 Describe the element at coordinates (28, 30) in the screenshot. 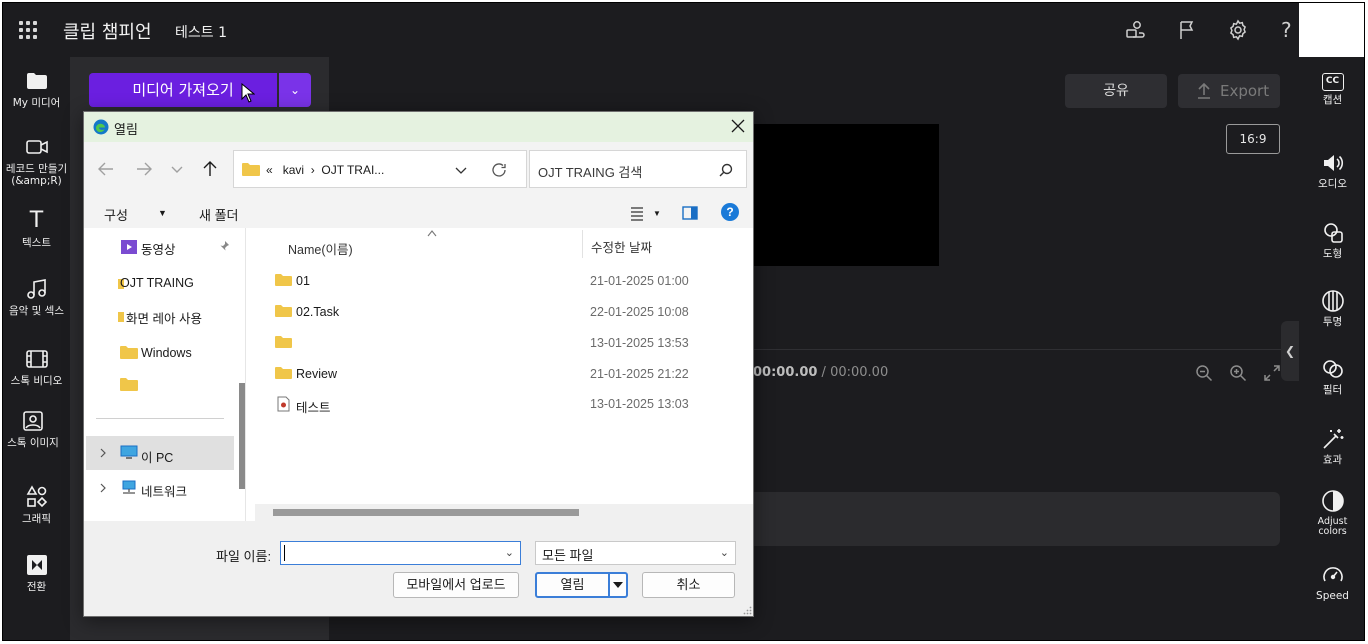

I see `apps-grid-icon` at that location.